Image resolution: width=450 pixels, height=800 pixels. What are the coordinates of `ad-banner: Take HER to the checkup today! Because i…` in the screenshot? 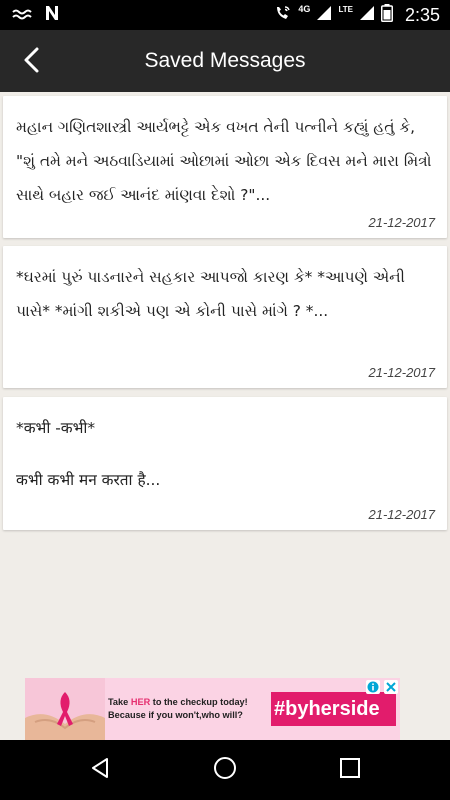 It's located at (212, 709).